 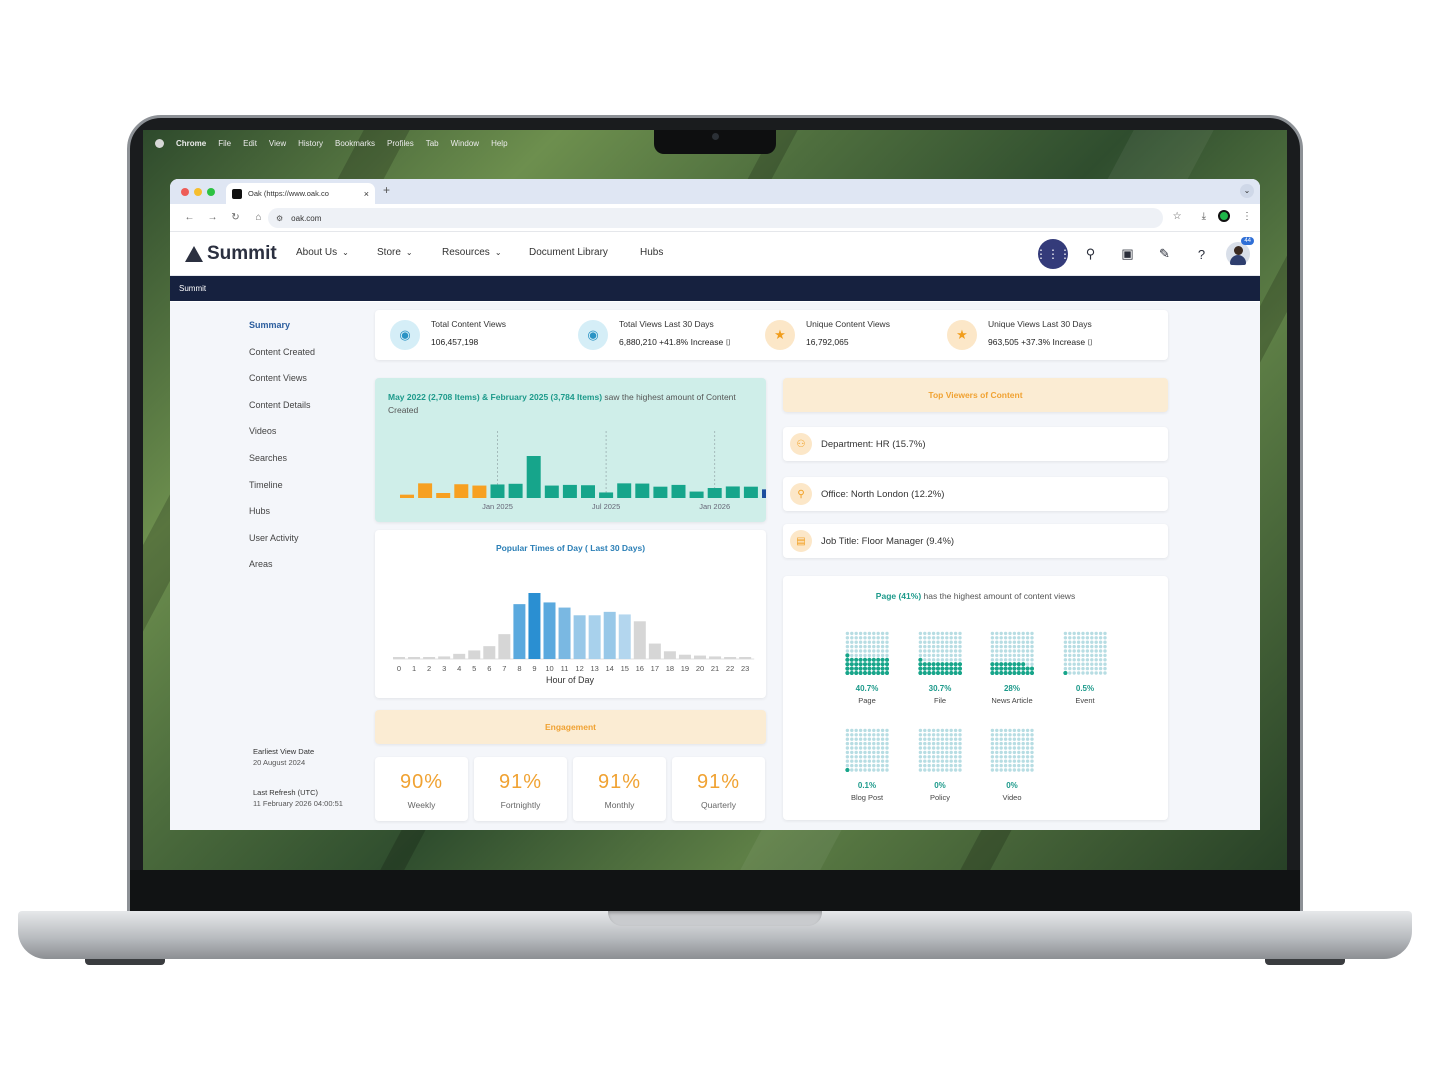 I want to click on viewer-row-office: ⚲ Office: North London (12.2%), so click(x=975, y=494).